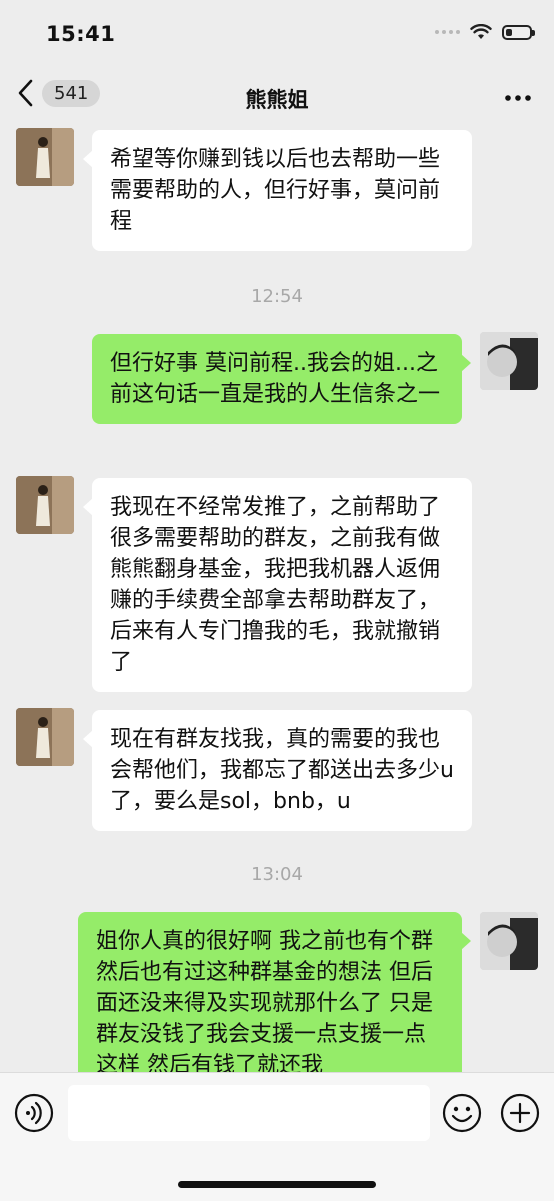 This screenshot has width=554, height=1201. What do you see at coordinates (281, 379) in the screenshot?
I see `message-bubble-outgoing: 但行好事 莫问前程..我会的姐...之前这句话一直是我的人生信条之一` at bounding box center [281, 379].